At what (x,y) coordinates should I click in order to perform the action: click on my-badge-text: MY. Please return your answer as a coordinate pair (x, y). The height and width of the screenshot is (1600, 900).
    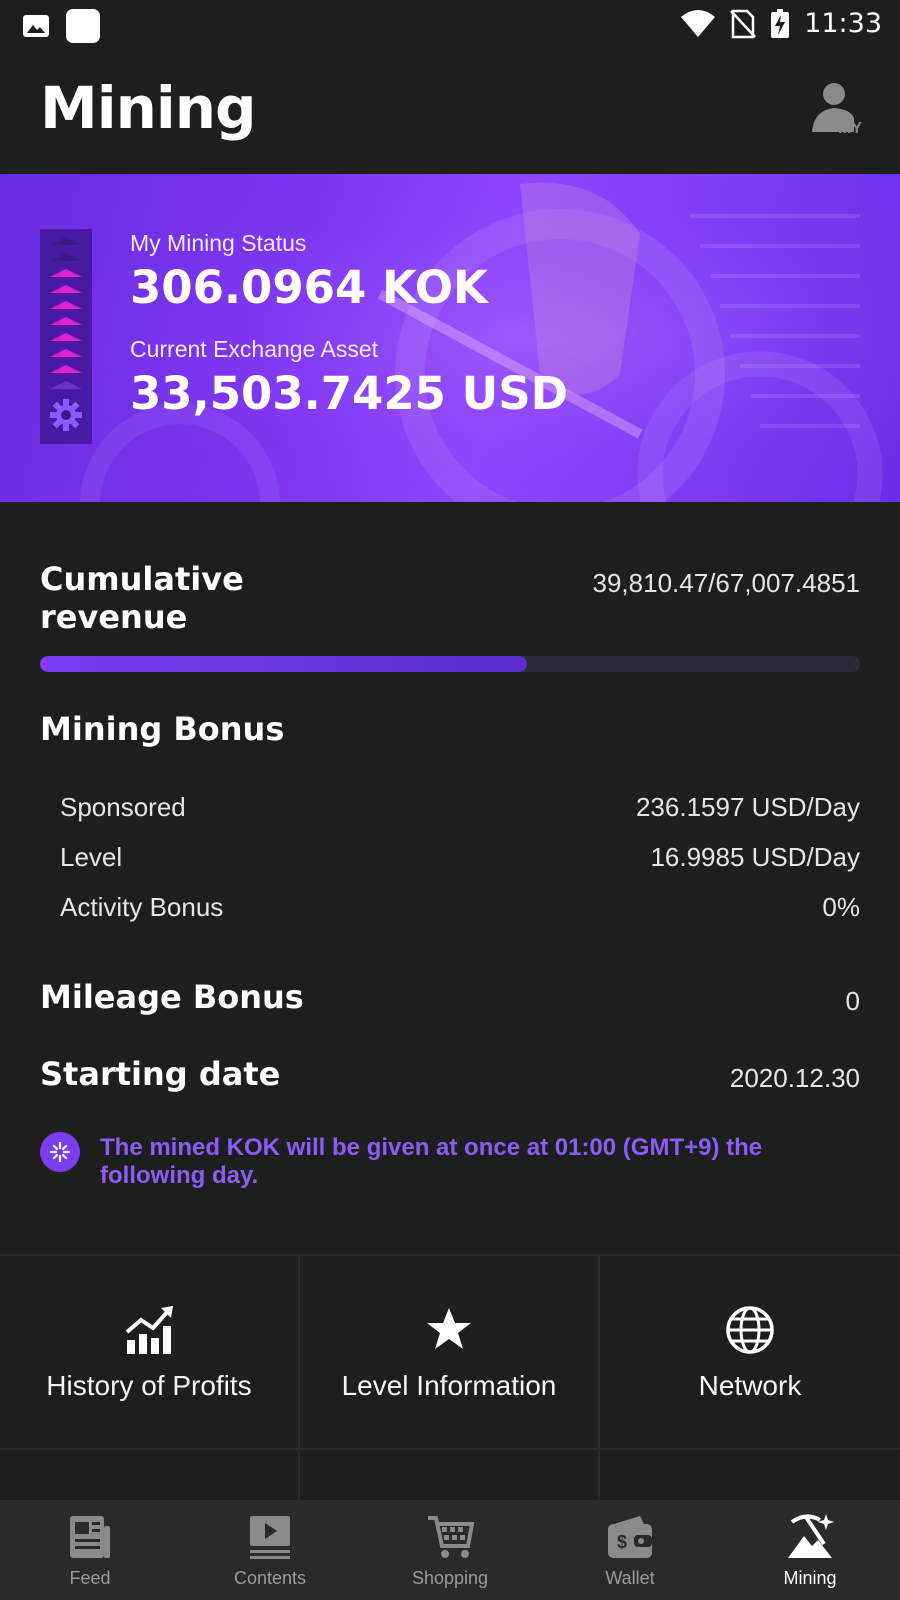
    Looking at the image, I should click on (850, 127).